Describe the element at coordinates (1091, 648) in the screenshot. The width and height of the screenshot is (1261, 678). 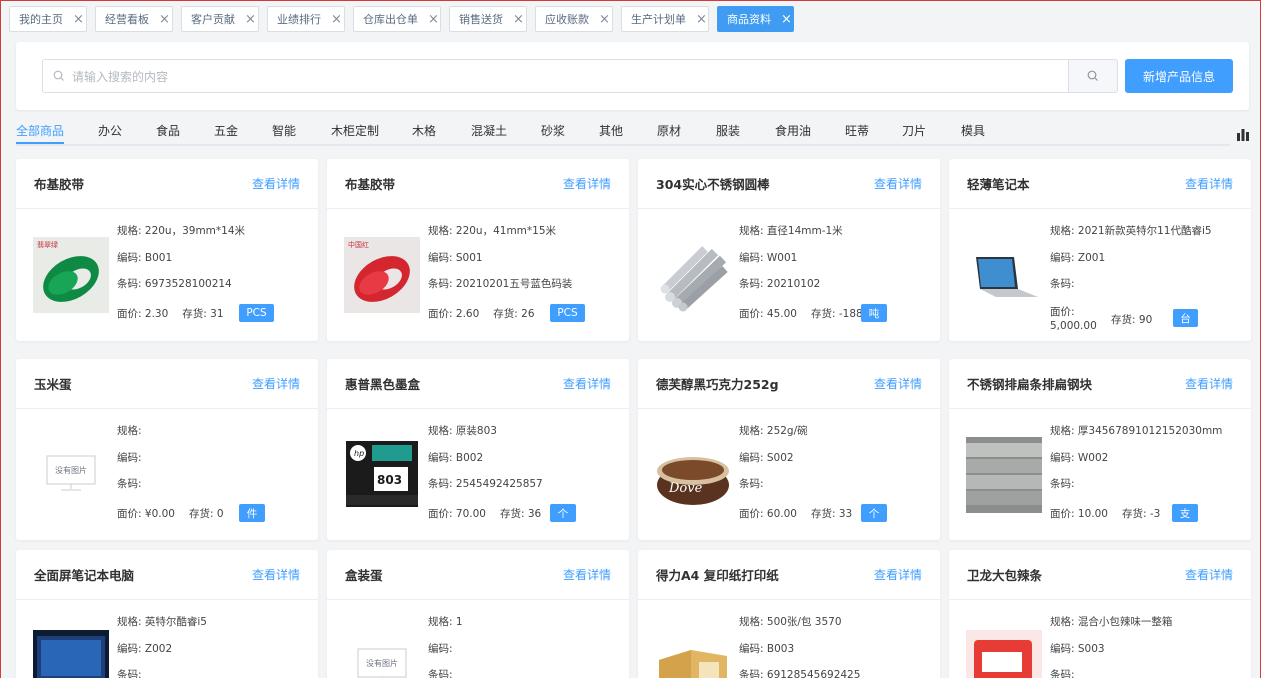
I see `code-value: S003` at that location.